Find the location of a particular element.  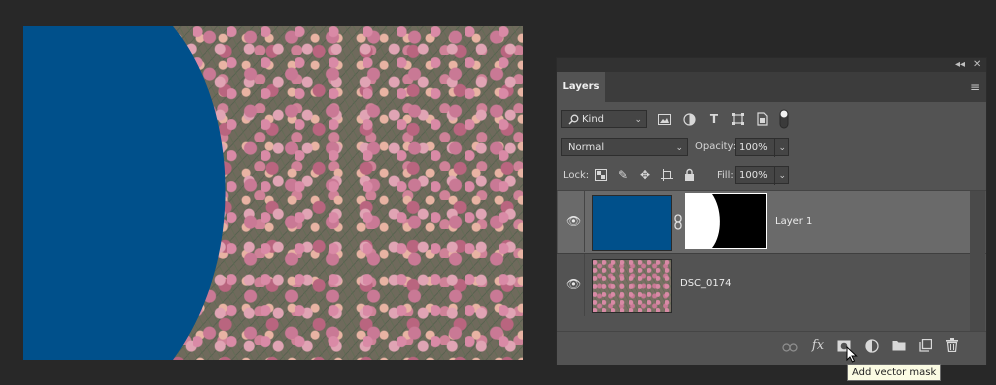

link-layers-icon is located at coordinates (790, 347).